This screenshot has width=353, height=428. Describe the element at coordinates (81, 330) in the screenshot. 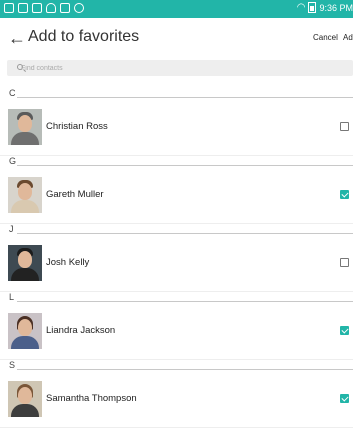

I see `contact-name: Liandra Jackson` at that location.